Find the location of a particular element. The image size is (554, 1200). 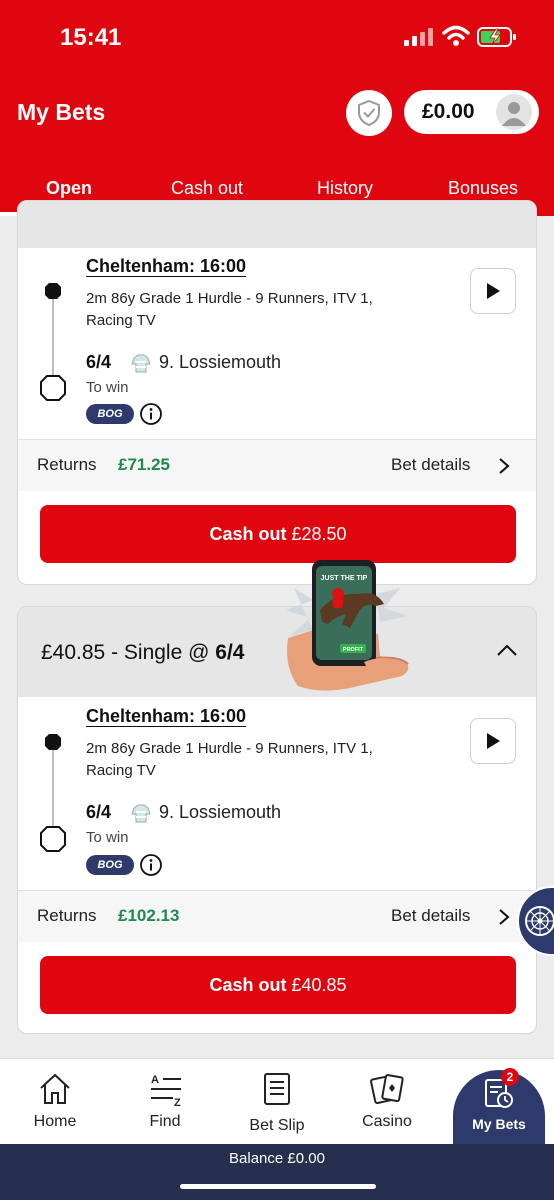

promo-button-text: PROFIT is located at coordinates (353, 650).